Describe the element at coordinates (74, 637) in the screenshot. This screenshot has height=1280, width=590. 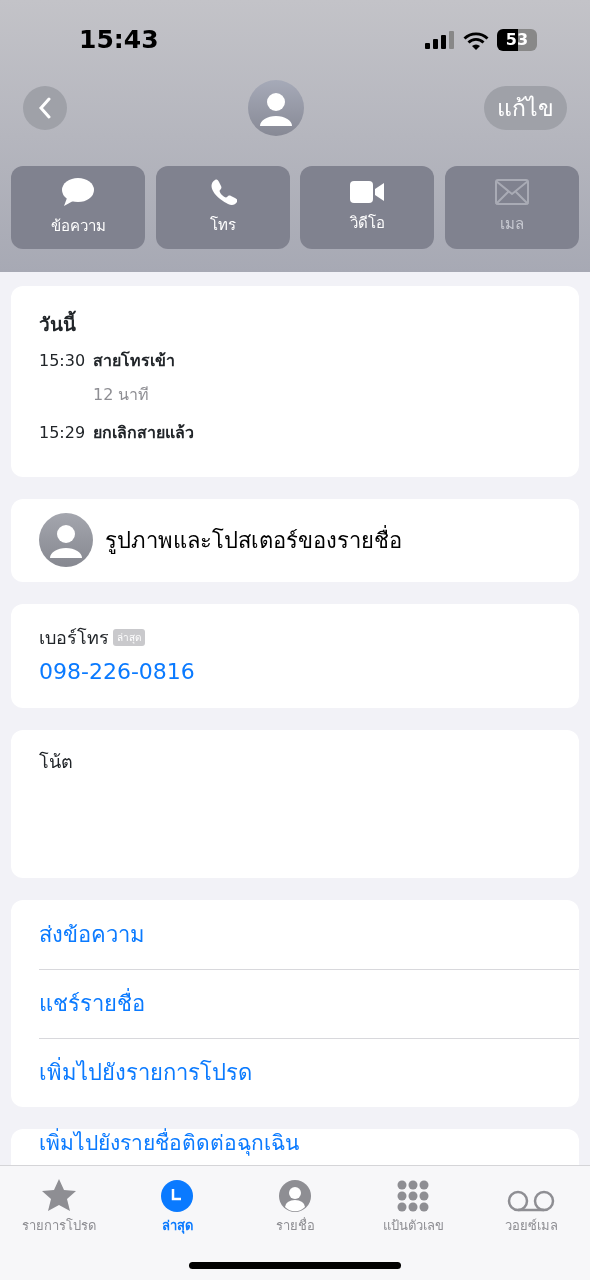
I see `phone-label: เบอร์โทร` at that location.